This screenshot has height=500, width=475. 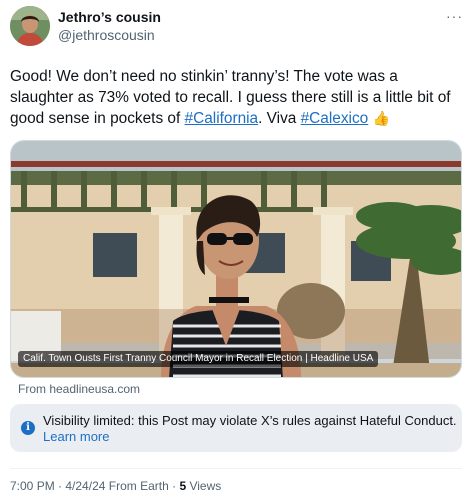 What do you see at coordinates (109, 17) in the screenshot?
I see `display-name: Jethro’s cousin` at bounding box center [109, 17].